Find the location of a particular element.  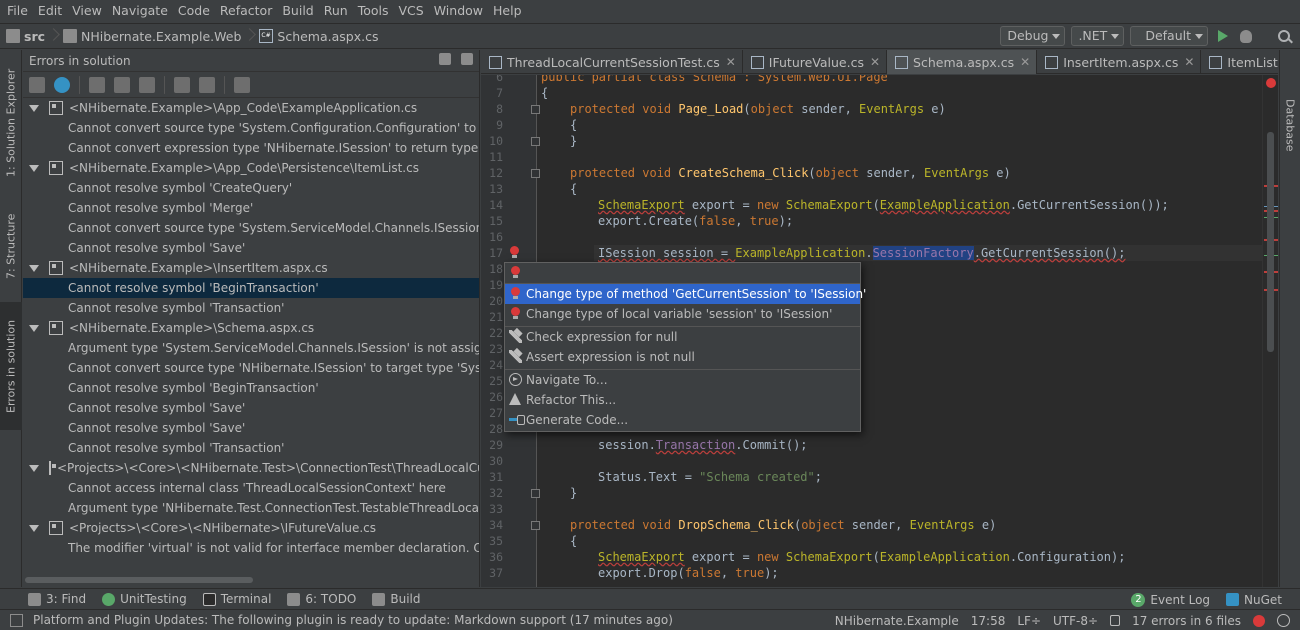

tool-windows-toggle-icon is located at coordinates (16, 620).